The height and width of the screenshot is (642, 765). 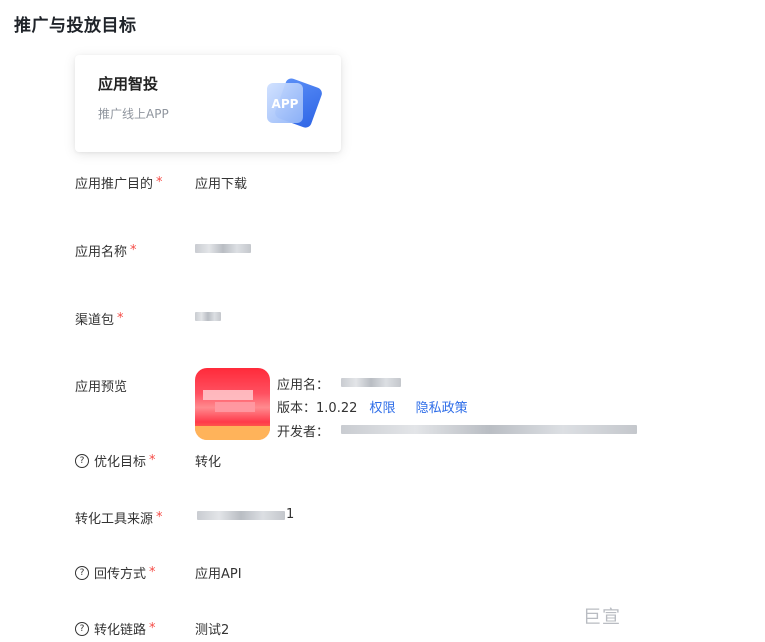 What do you see at coordinates (128, 84) in the screenshot?
I see `card-title: 应用智投` at bounding box center [128, 84].